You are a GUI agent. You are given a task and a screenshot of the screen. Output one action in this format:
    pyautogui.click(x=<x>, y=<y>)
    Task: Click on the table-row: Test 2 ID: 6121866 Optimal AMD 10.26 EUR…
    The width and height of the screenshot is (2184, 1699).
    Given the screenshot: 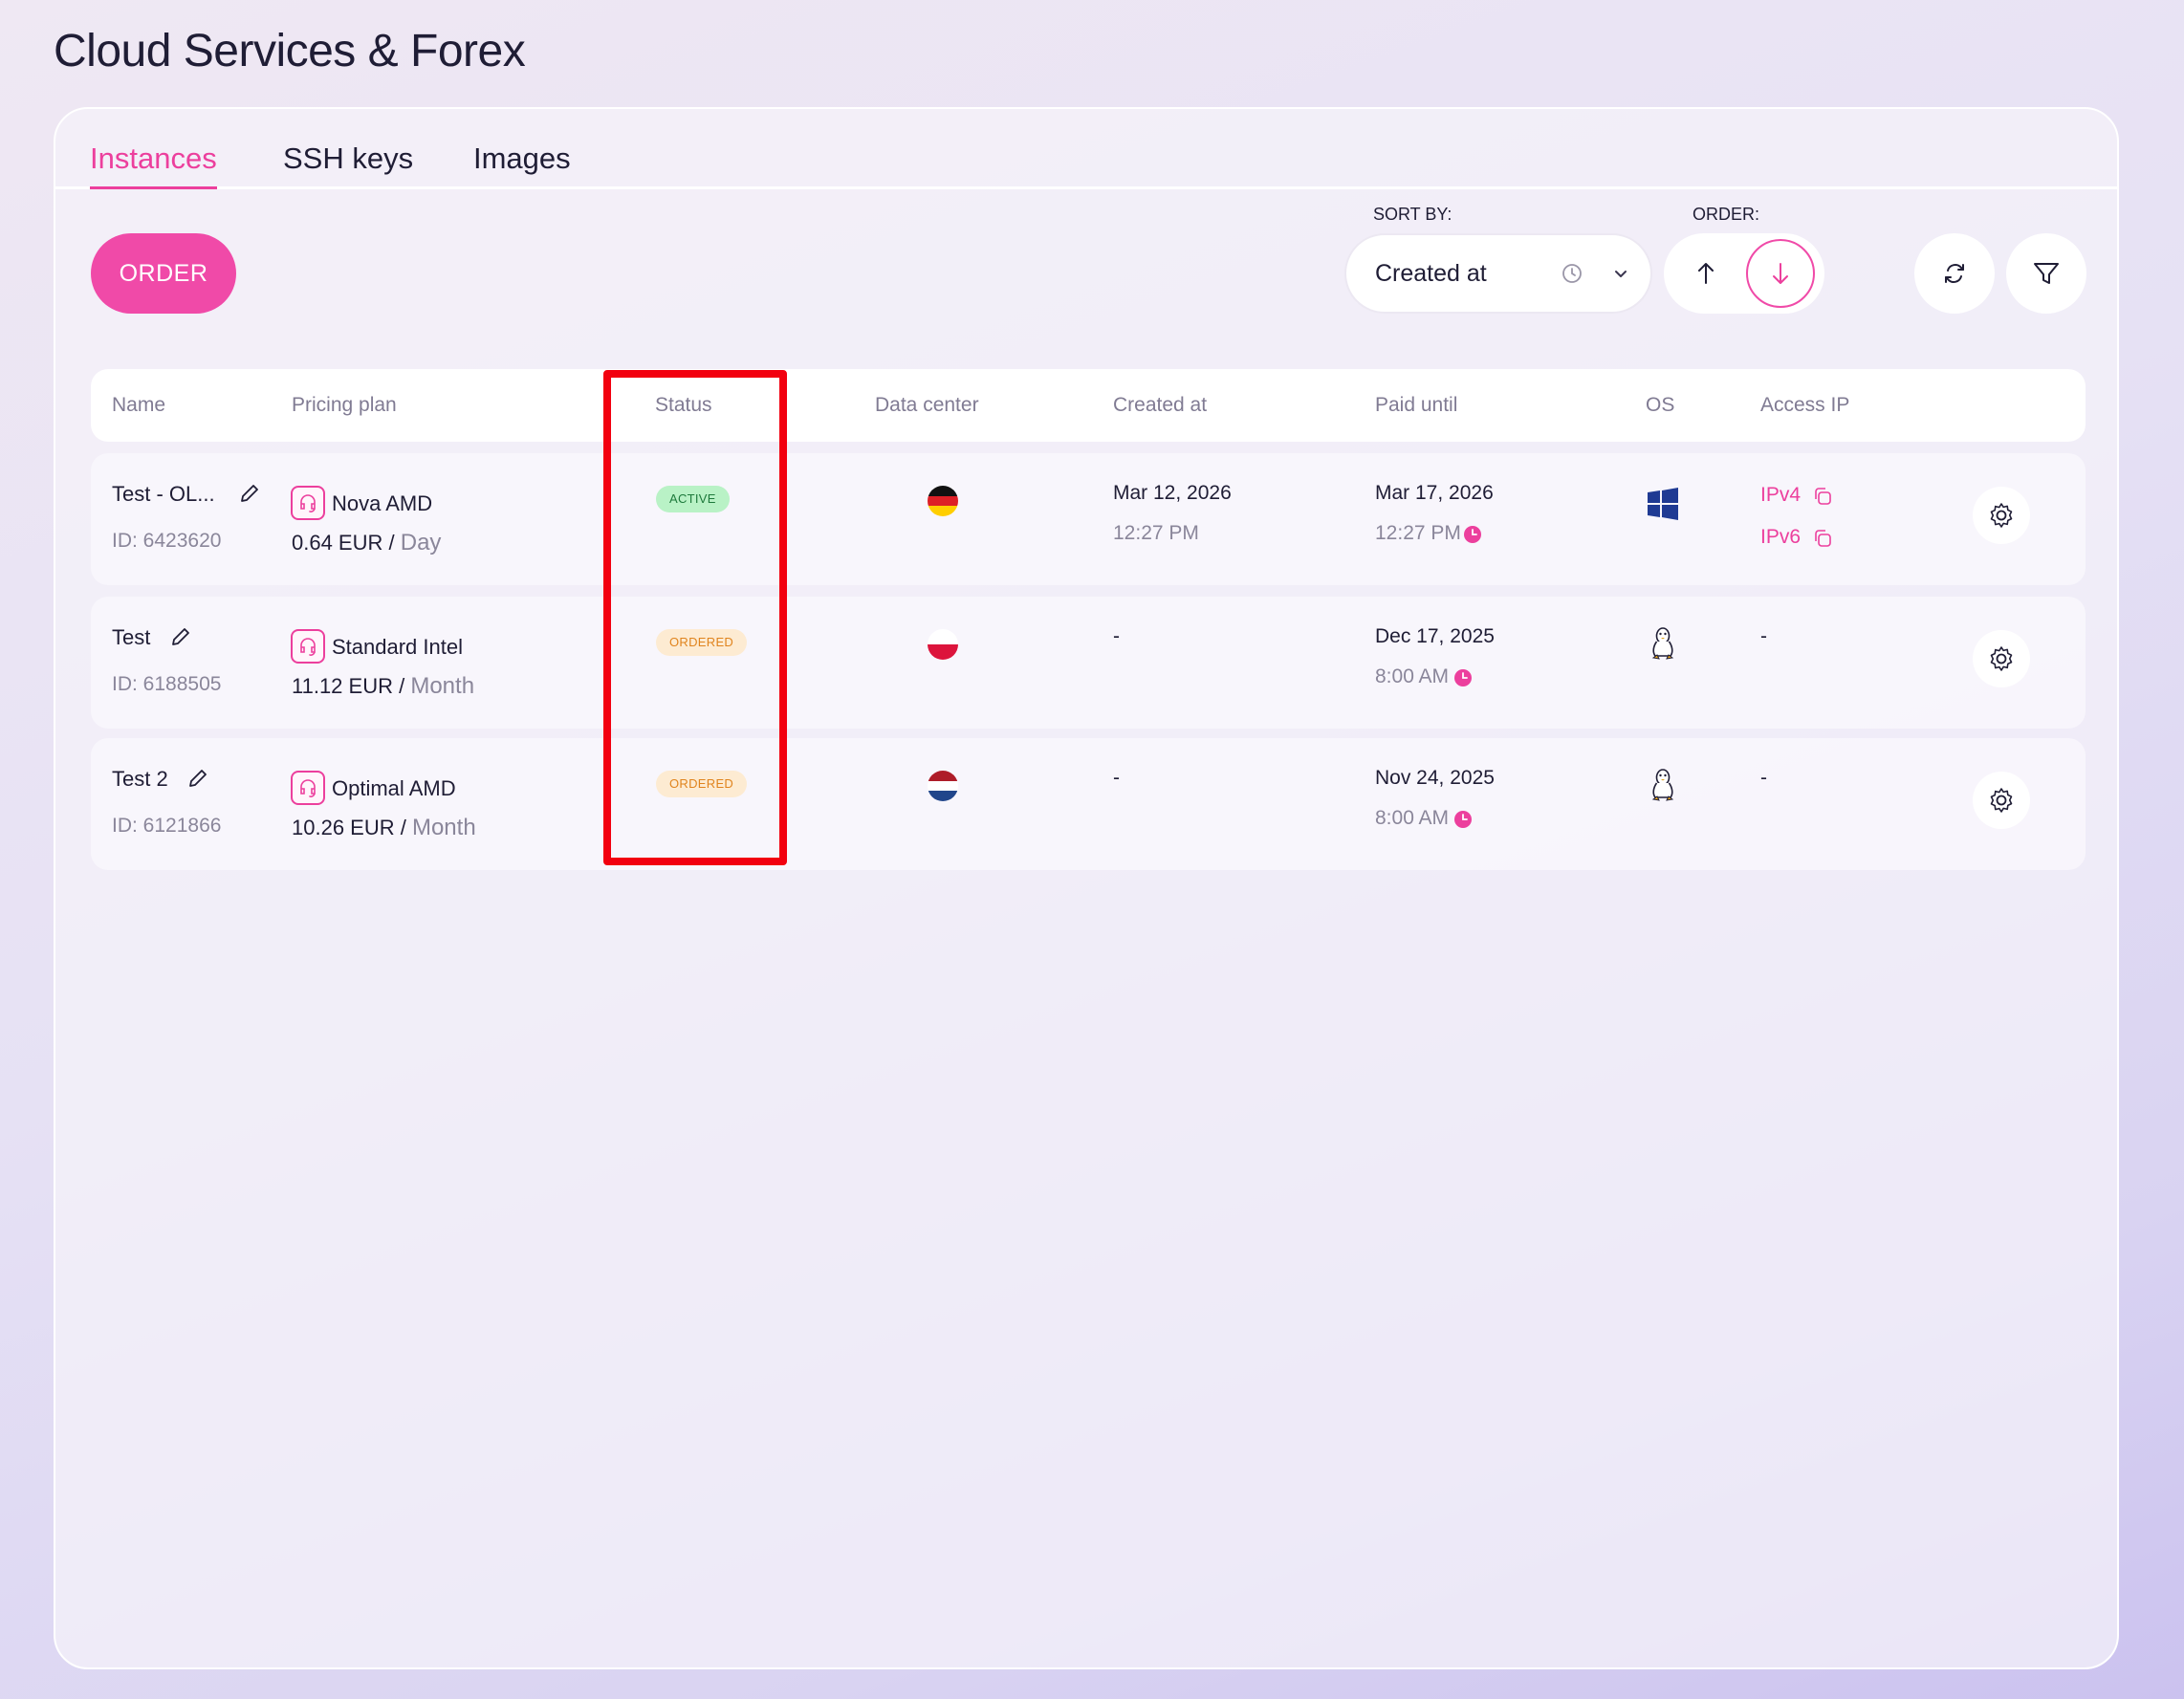 What is the action you would take?
    pyautogui.click(x=1088, y=804)
    